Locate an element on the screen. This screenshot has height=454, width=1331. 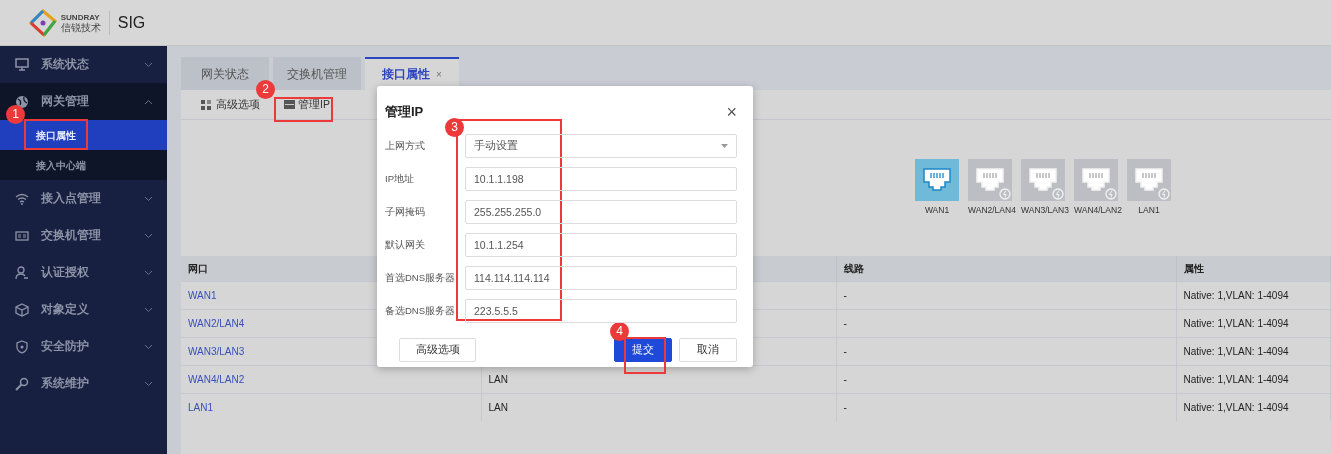
monitor-icon is located at coordinates (22, 64).